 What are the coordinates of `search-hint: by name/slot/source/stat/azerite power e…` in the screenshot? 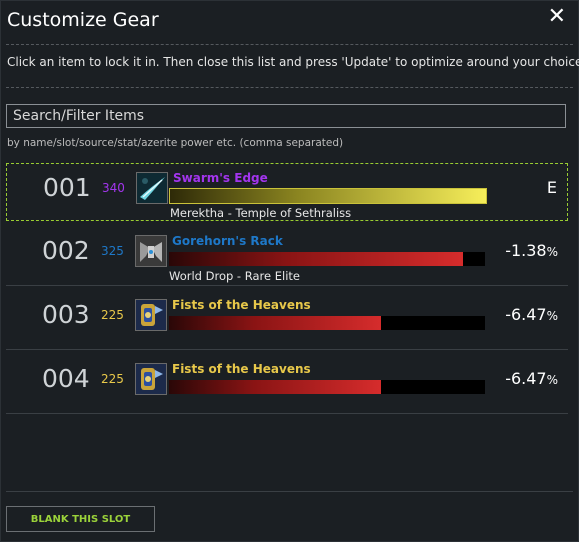 It's located at (175, 143).